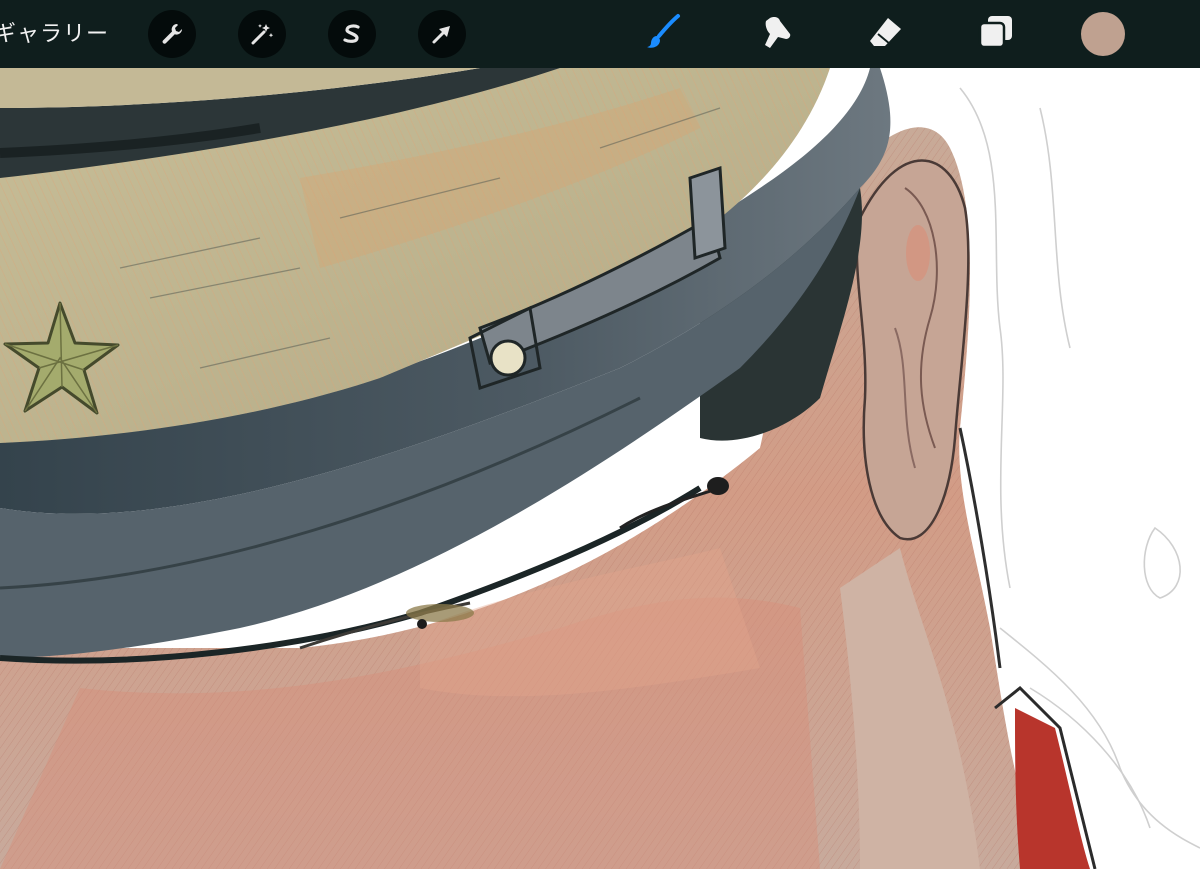 Image resolution: width=1200 pixels, height=869 pixels. Describe the element at coordinates (54, 32) in the screenshot. I see `gallery-button: ギャラリー` at that location.